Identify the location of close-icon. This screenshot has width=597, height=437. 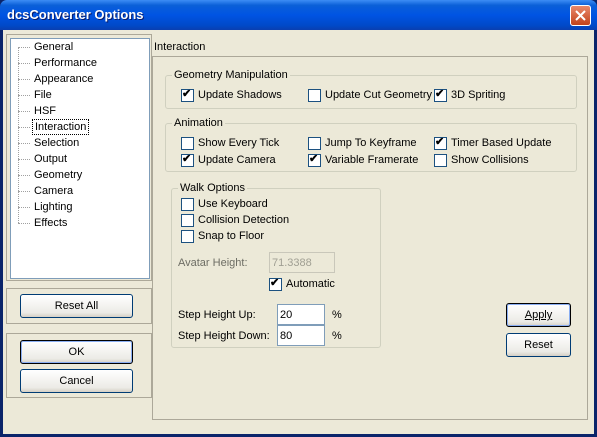
(580, 15).